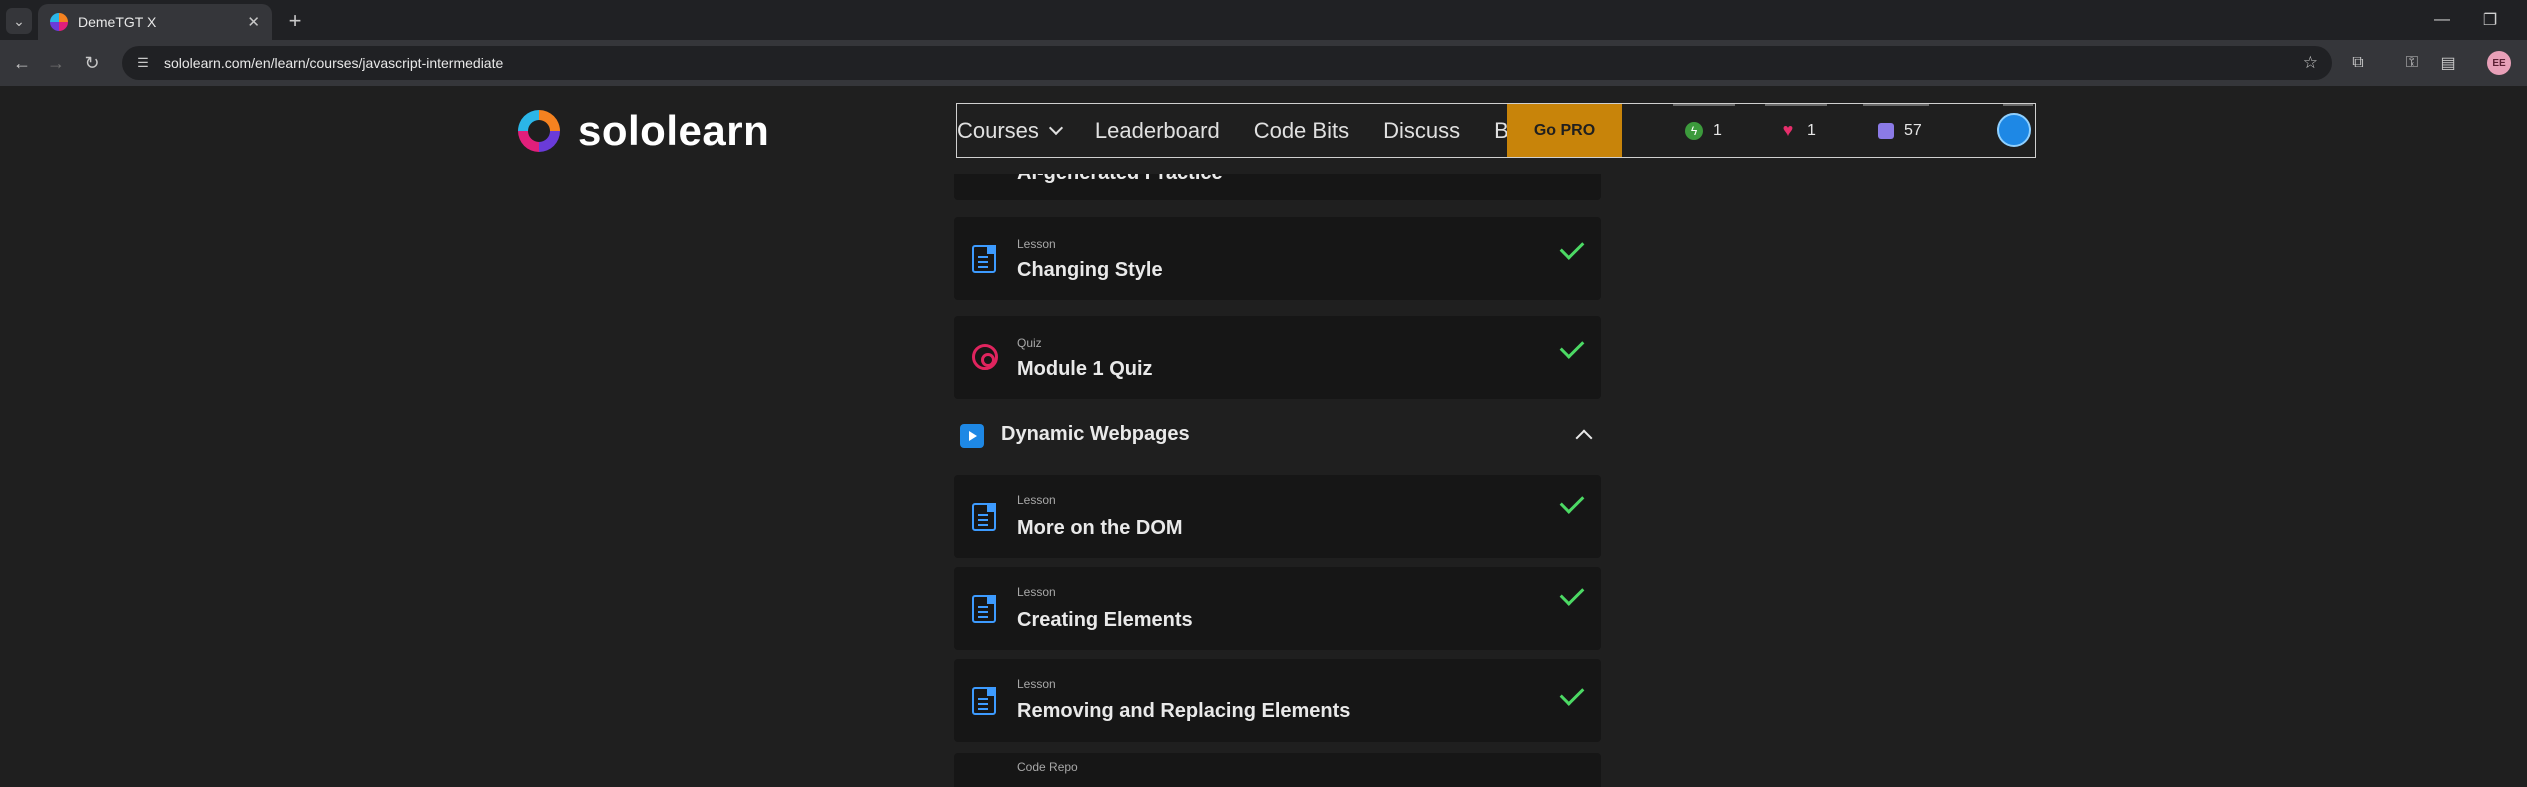 The height and width of the screenshot is (787, 2527). Describe the element at coordinates (1694, 130) in the screenshot. I see `lightning-icon: ϟ` at that location.